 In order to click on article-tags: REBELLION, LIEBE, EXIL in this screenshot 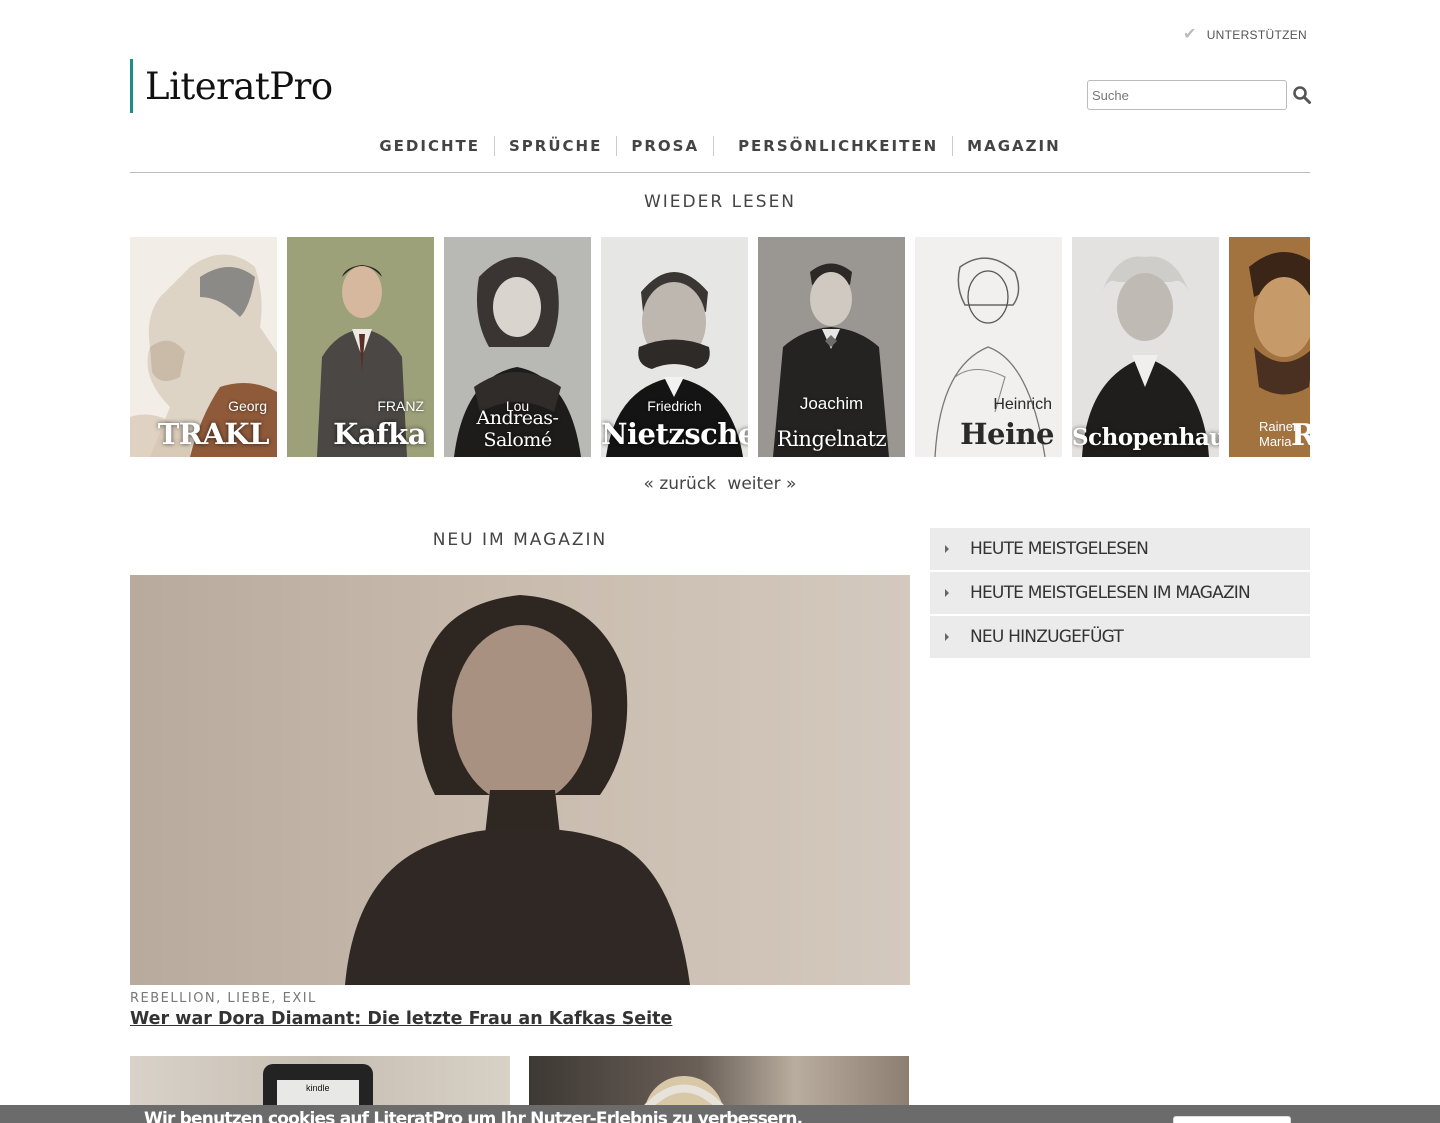, I will do `click(223, 998)`.